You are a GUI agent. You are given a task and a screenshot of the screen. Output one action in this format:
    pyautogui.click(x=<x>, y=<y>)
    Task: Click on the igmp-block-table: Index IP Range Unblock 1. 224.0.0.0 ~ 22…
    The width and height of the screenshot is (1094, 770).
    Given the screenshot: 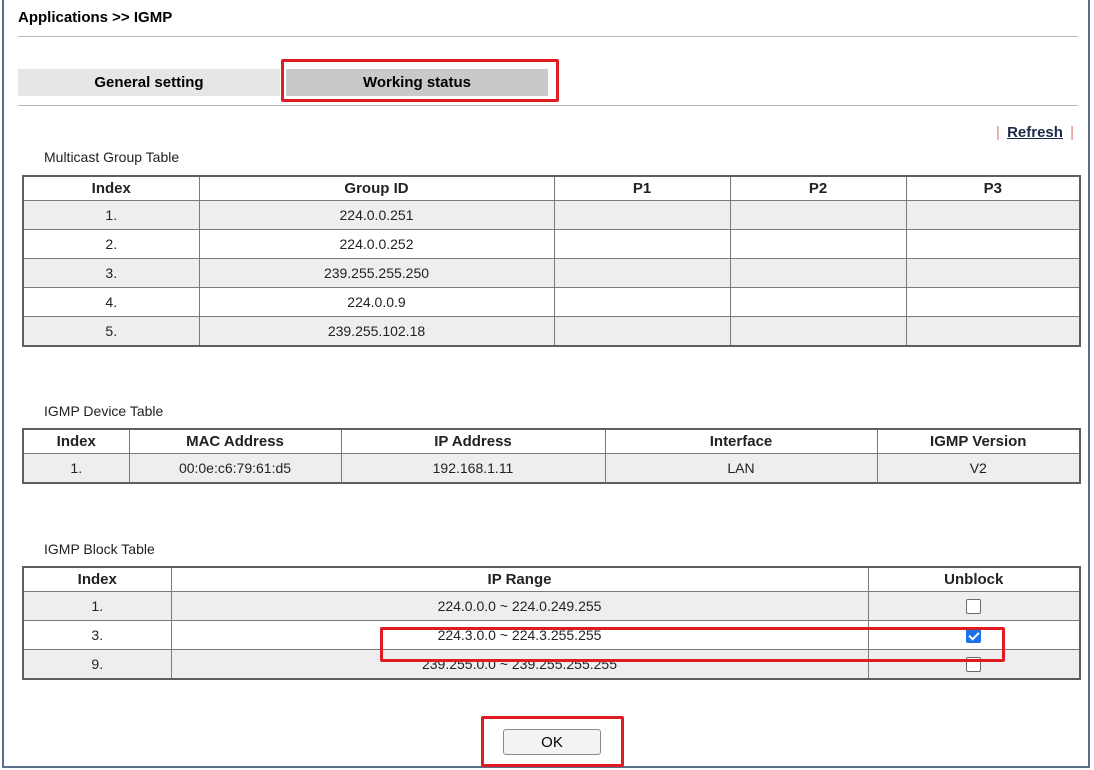 What is the action you would take?
    pyautogui.click(x=551, y=623)
    